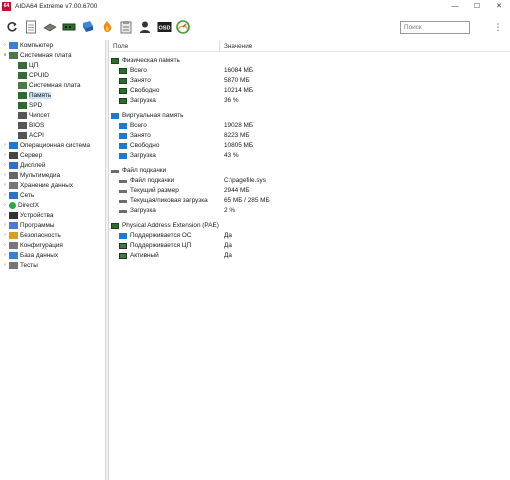  I want to click on window-controls: — ☐ ✕, so click(477, 6).